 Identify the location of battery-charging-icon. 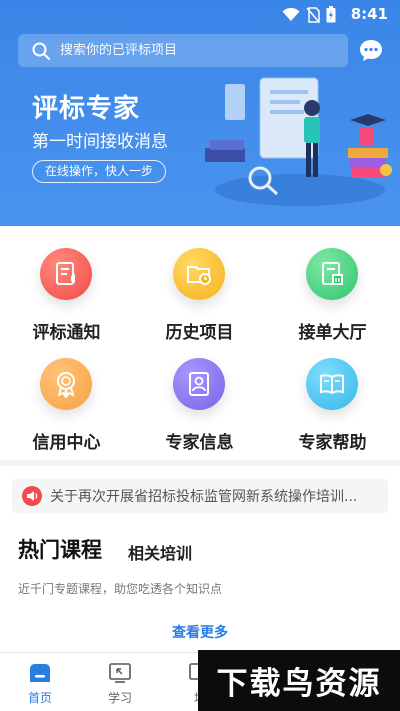
(331, 14).